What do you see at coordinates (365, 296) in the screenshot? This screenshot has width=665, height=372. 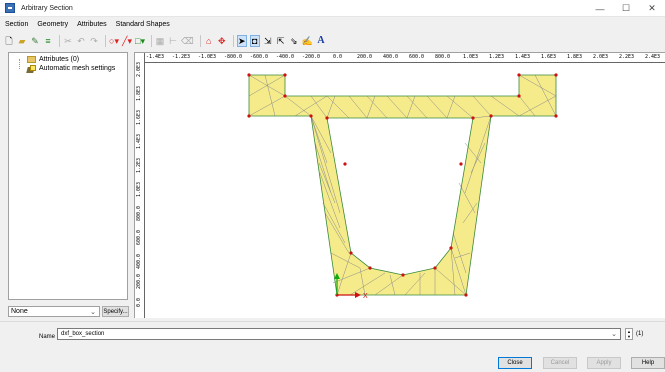 I see `x-axis-label: X` at bounding box center [365, 296].